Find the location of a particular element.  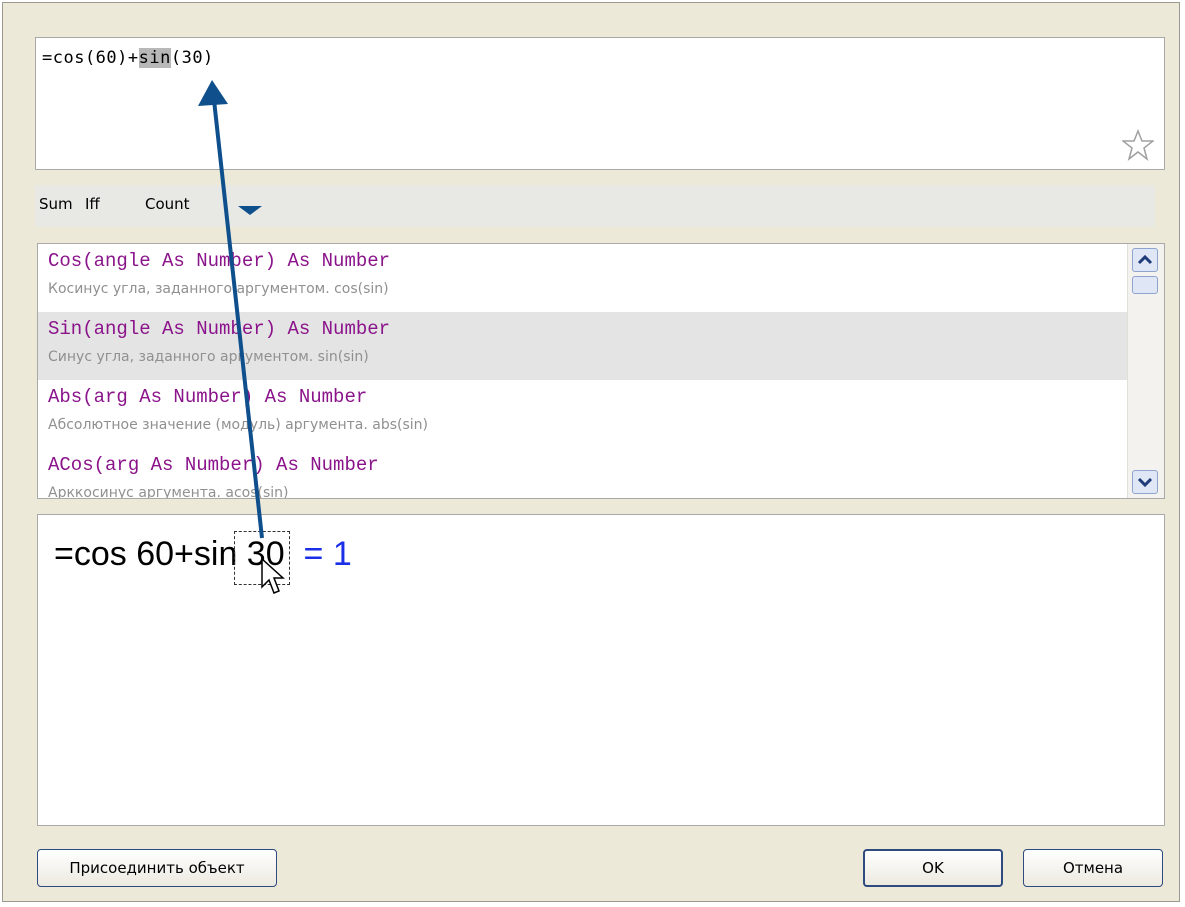

formula-text: =cos(60)+sin(30) is located at coordinates (128, 58).